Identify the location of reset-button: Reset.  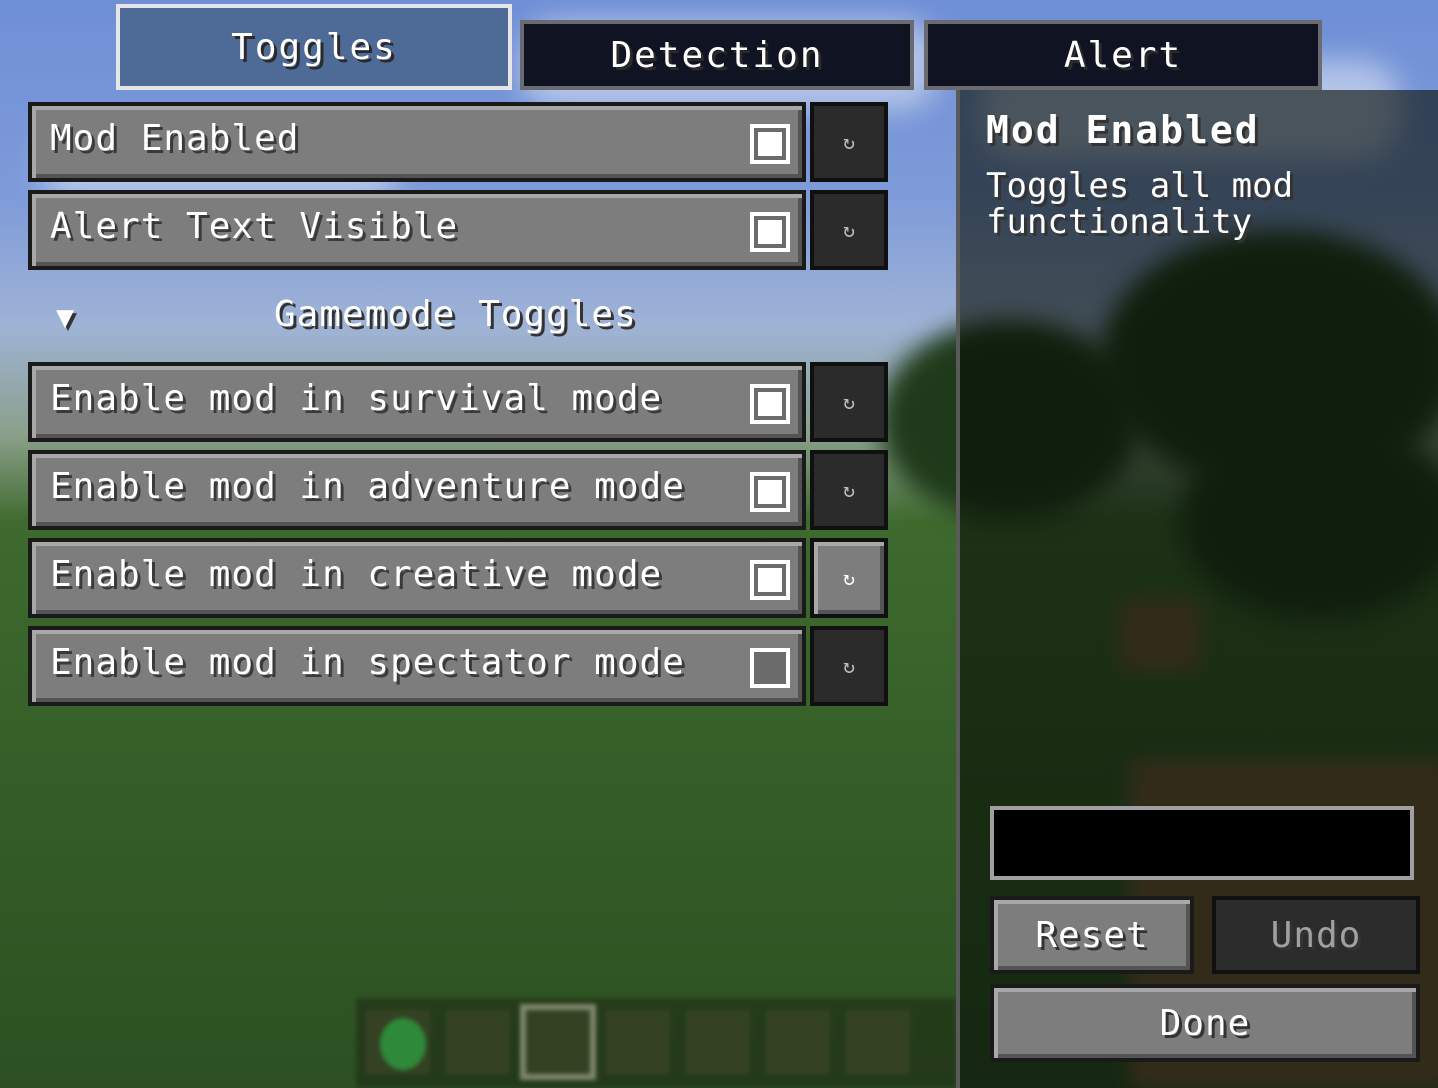
(1092, 935).